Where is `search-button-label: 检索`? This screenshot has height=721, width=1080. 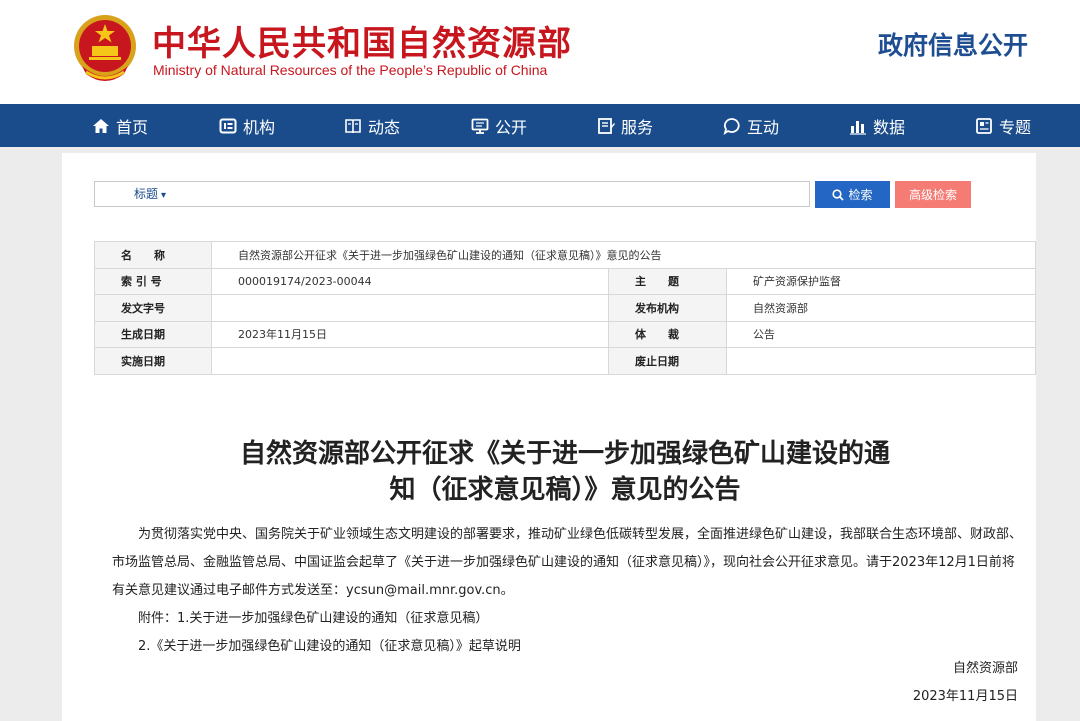
search-button-label: 检索 is located at coordinates (860, 195).